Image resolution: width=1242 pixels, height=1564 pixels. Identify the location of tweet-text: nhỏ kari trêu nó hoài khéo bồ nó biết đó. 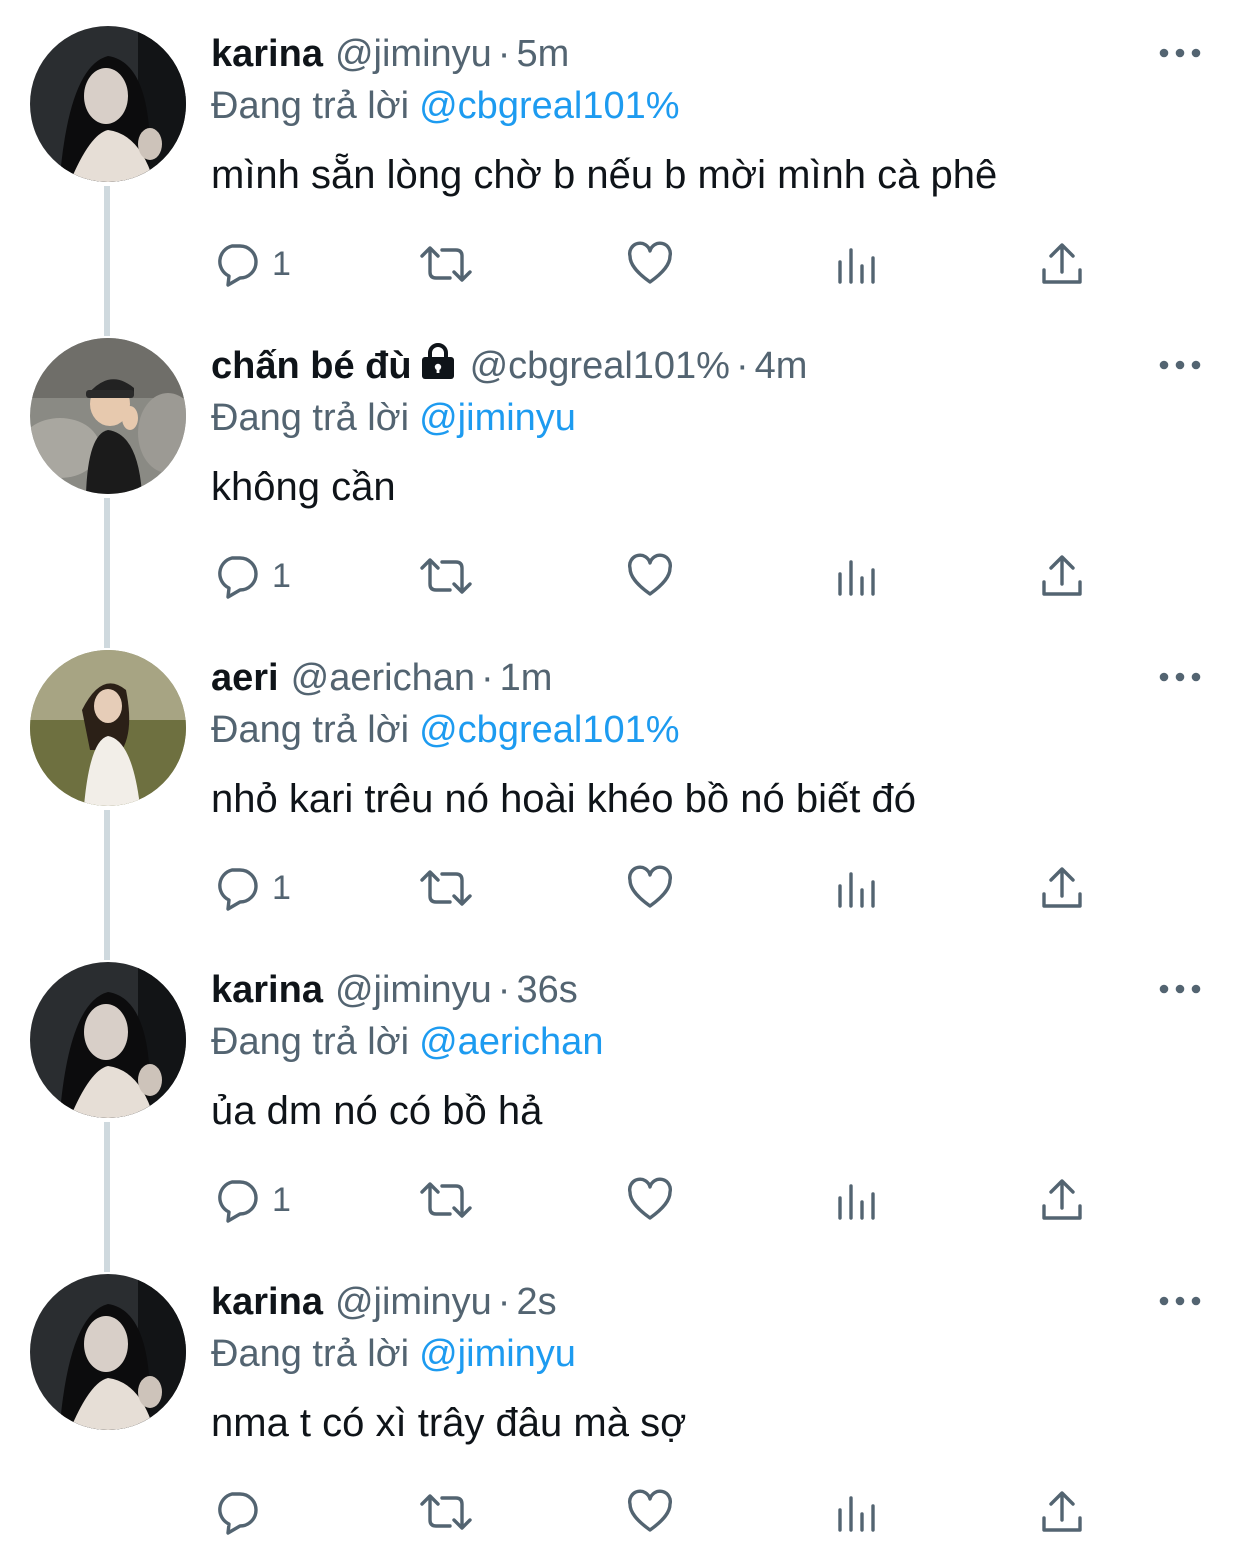
(563, 799).